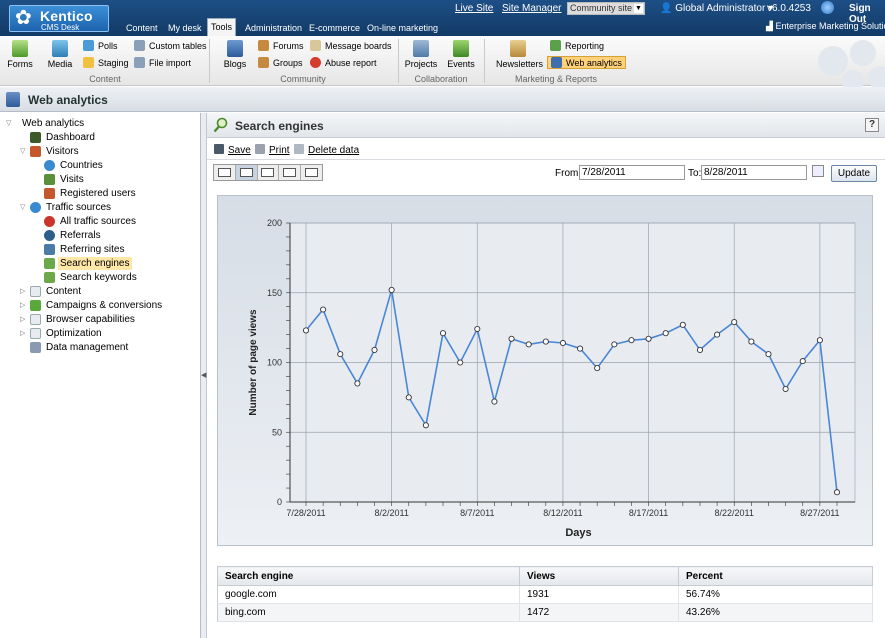 The width and height of the screenshot is (885, 638). Describe the element at coordinates (162, 62) in the screenshot. I see `file-import-button: File import` at that location.